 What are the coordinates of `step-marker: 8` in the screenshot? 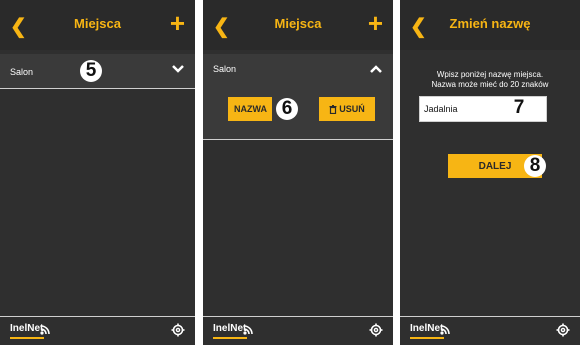 It's located at (535, 166).